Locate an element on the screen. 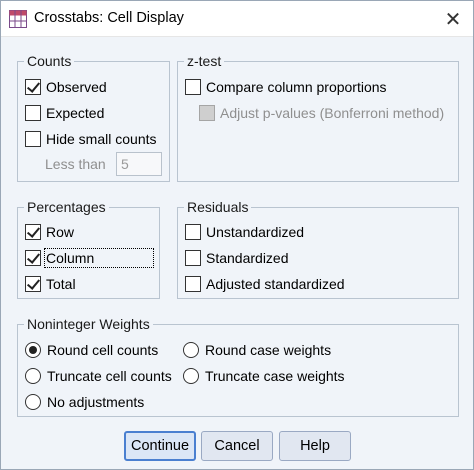  round-case-label: Round case weights is located at coordinates (268, 350).